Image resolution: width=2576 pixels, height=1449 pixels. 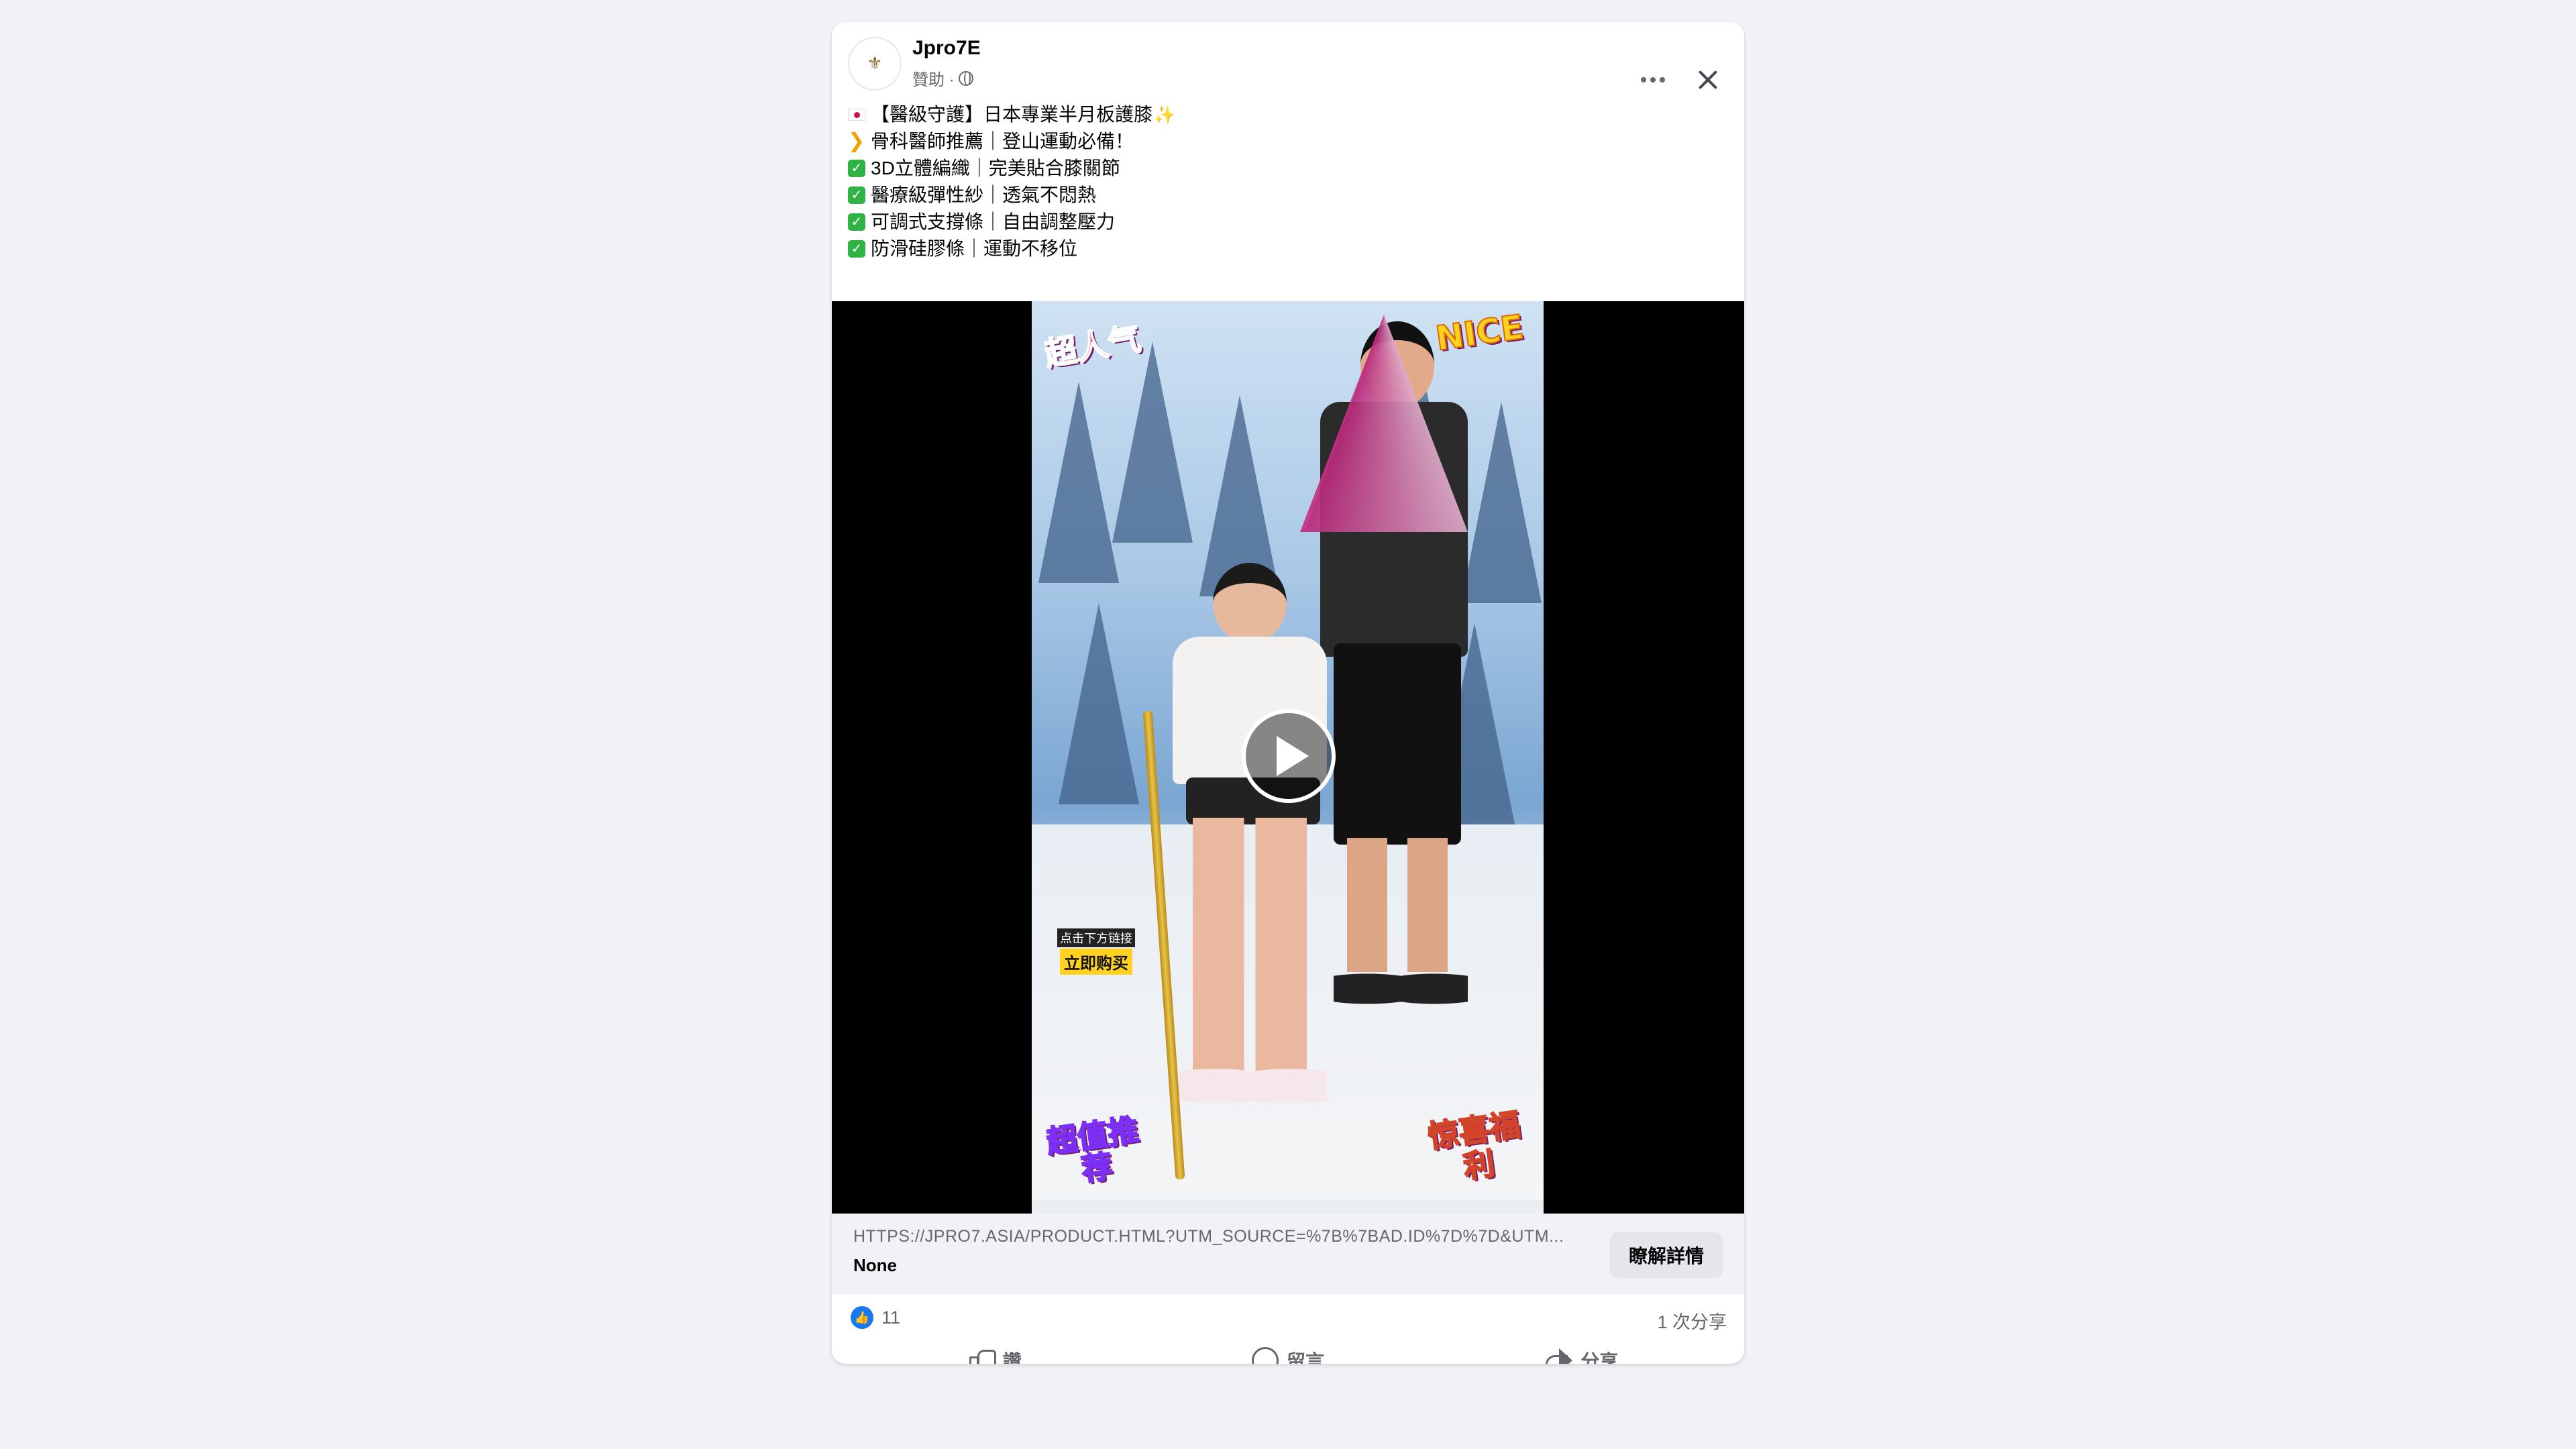 I want to click on like-label: 讚, so click(x=1012, y=1357).